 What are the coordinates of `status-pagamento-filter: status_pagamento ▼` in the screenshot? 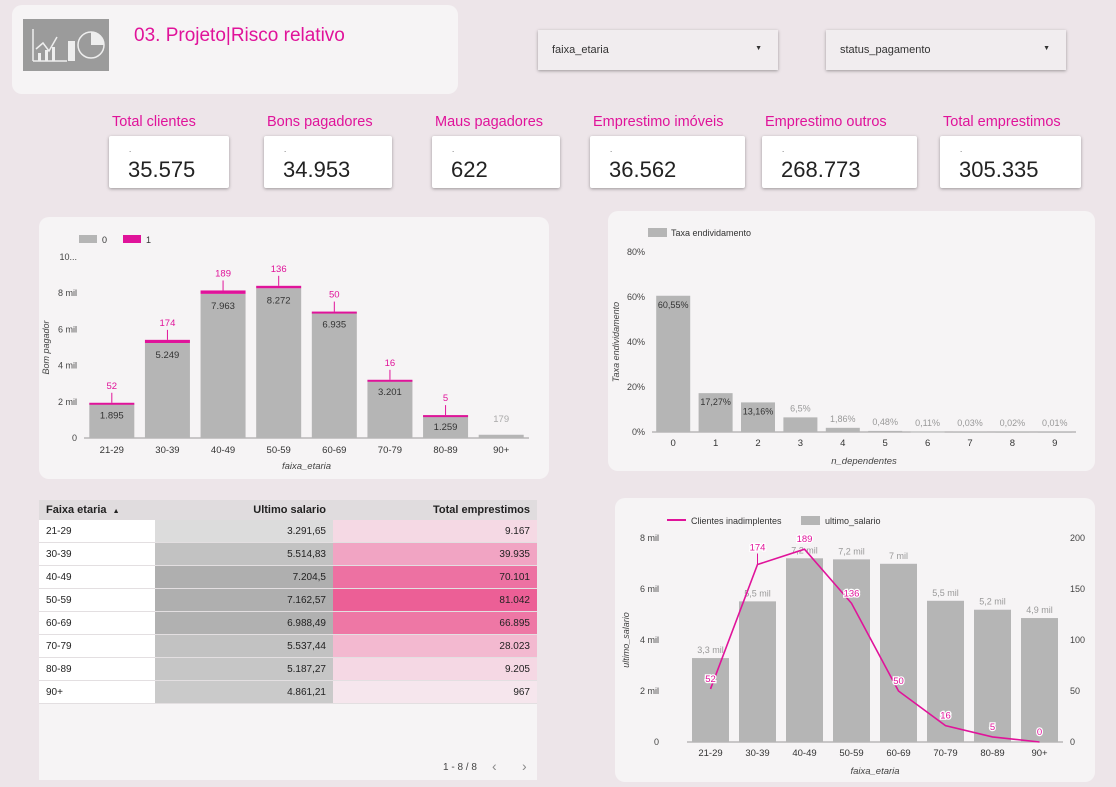 It's located at (946, 50).